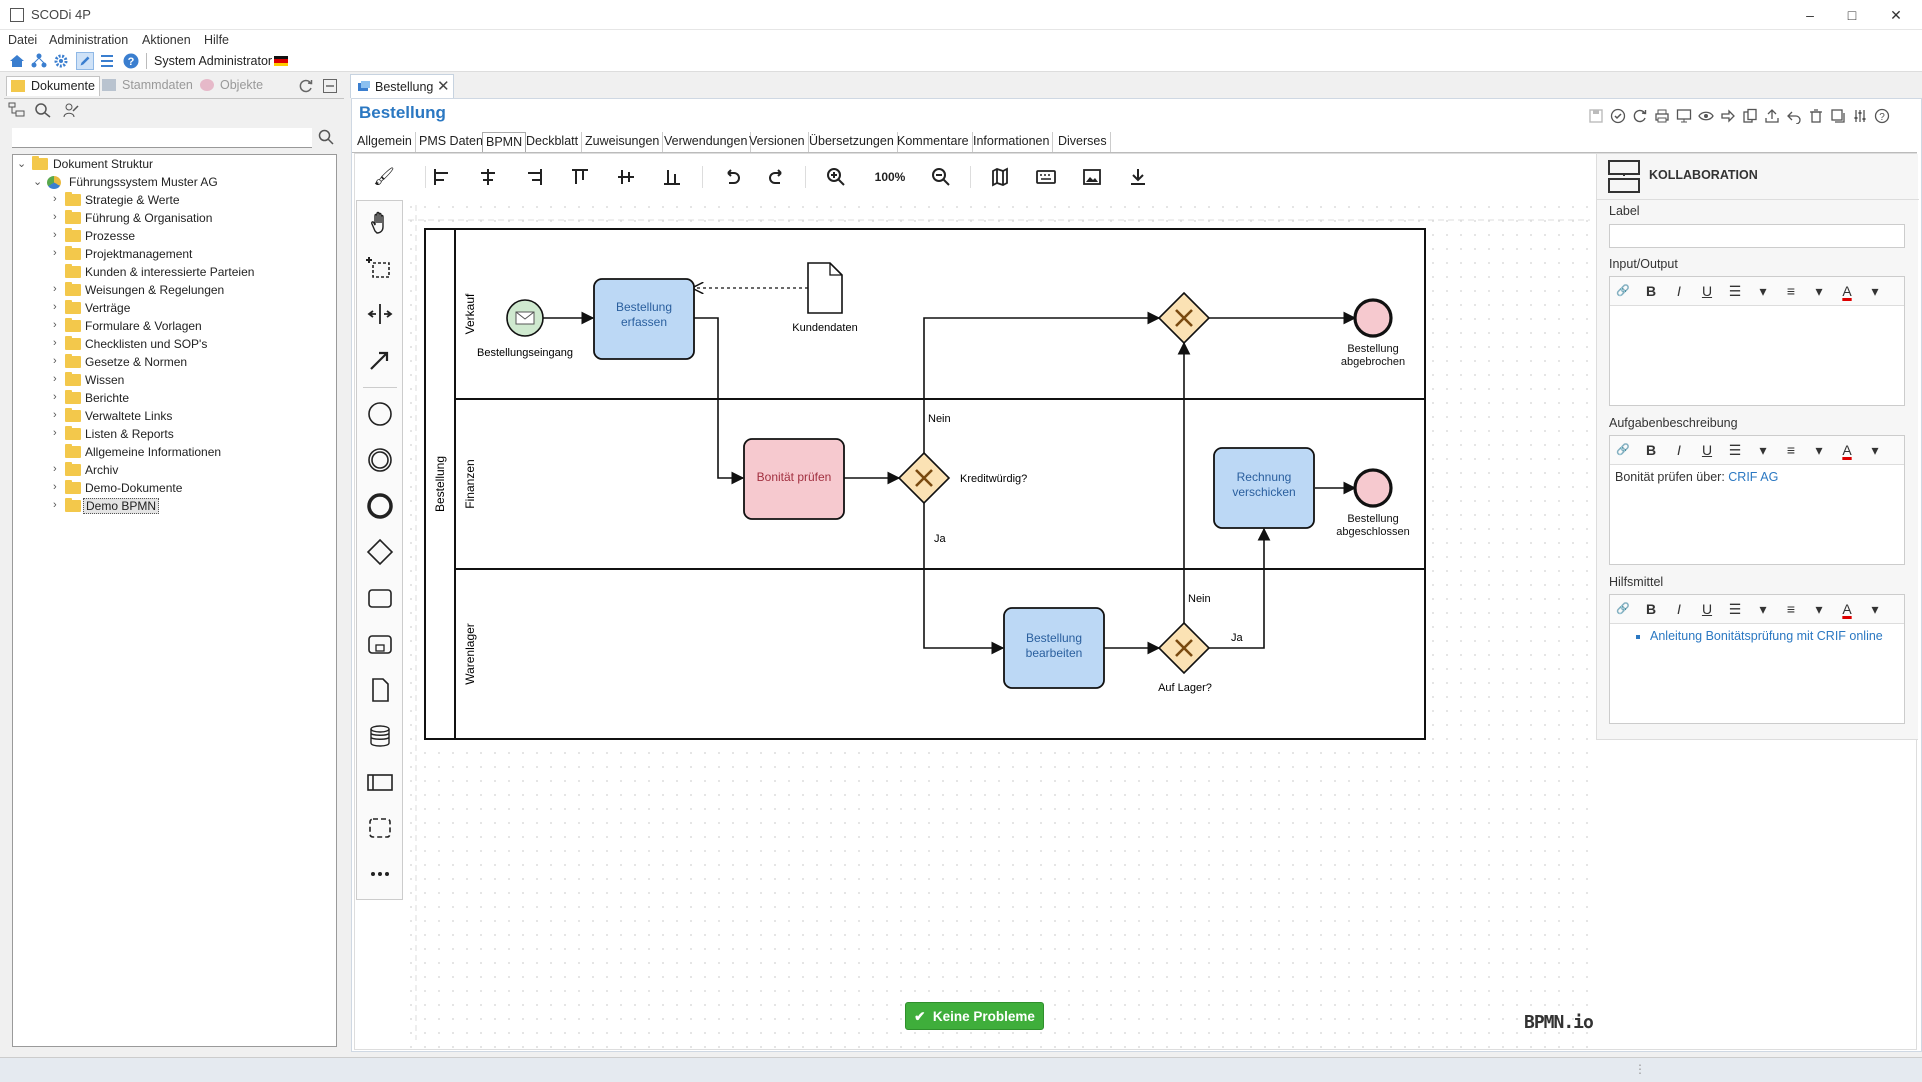 This screenshot has height=1082, width=1922. I want to click on align-top-icon, so click(580, 177).